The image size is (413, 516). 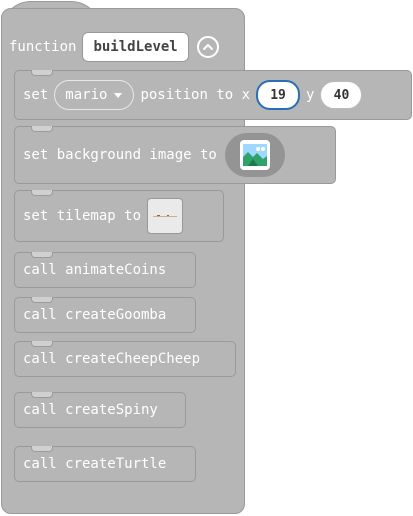 I want to click on function-keyword: function, so click(x=43, y=47).